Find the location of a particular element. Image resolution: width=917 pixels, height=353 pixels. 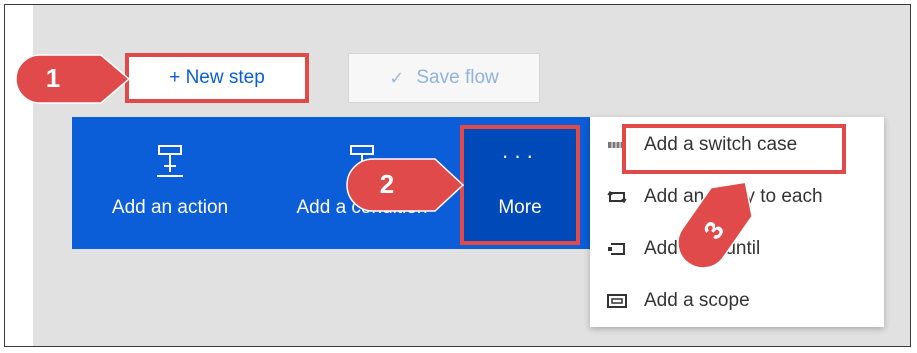

save-flow-button: ✓ Save flow is located at coordinates (444, 78).